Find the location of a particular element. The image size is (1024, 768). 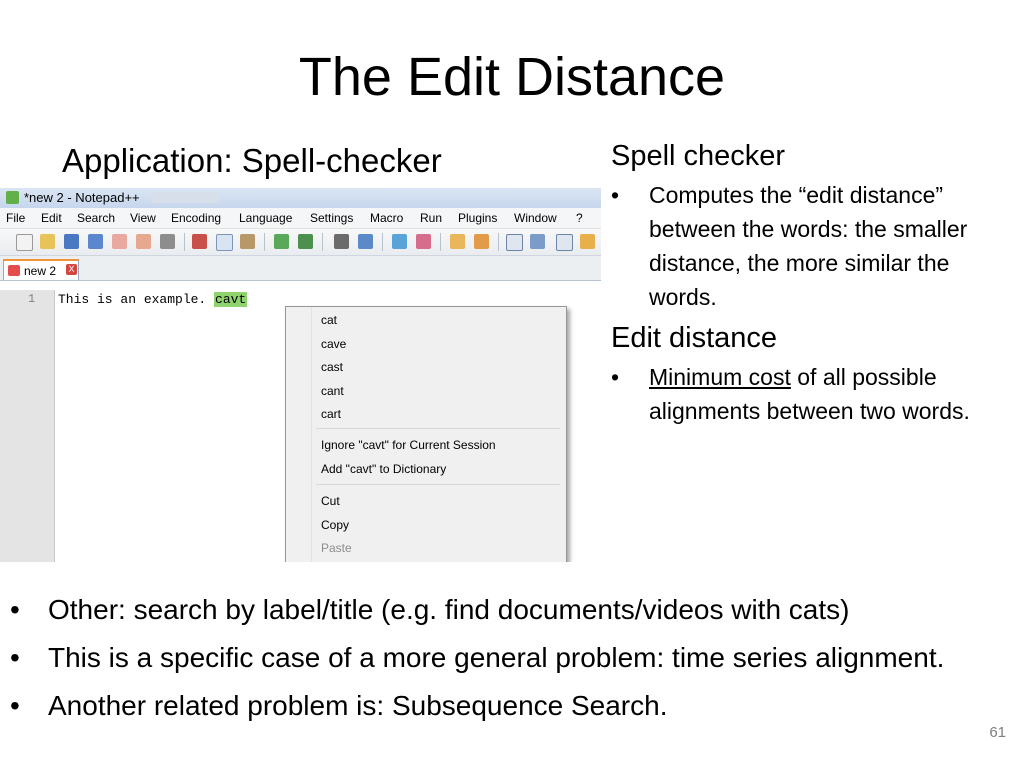

menu-plugins: Plugins is located at coordinates (477, 218).